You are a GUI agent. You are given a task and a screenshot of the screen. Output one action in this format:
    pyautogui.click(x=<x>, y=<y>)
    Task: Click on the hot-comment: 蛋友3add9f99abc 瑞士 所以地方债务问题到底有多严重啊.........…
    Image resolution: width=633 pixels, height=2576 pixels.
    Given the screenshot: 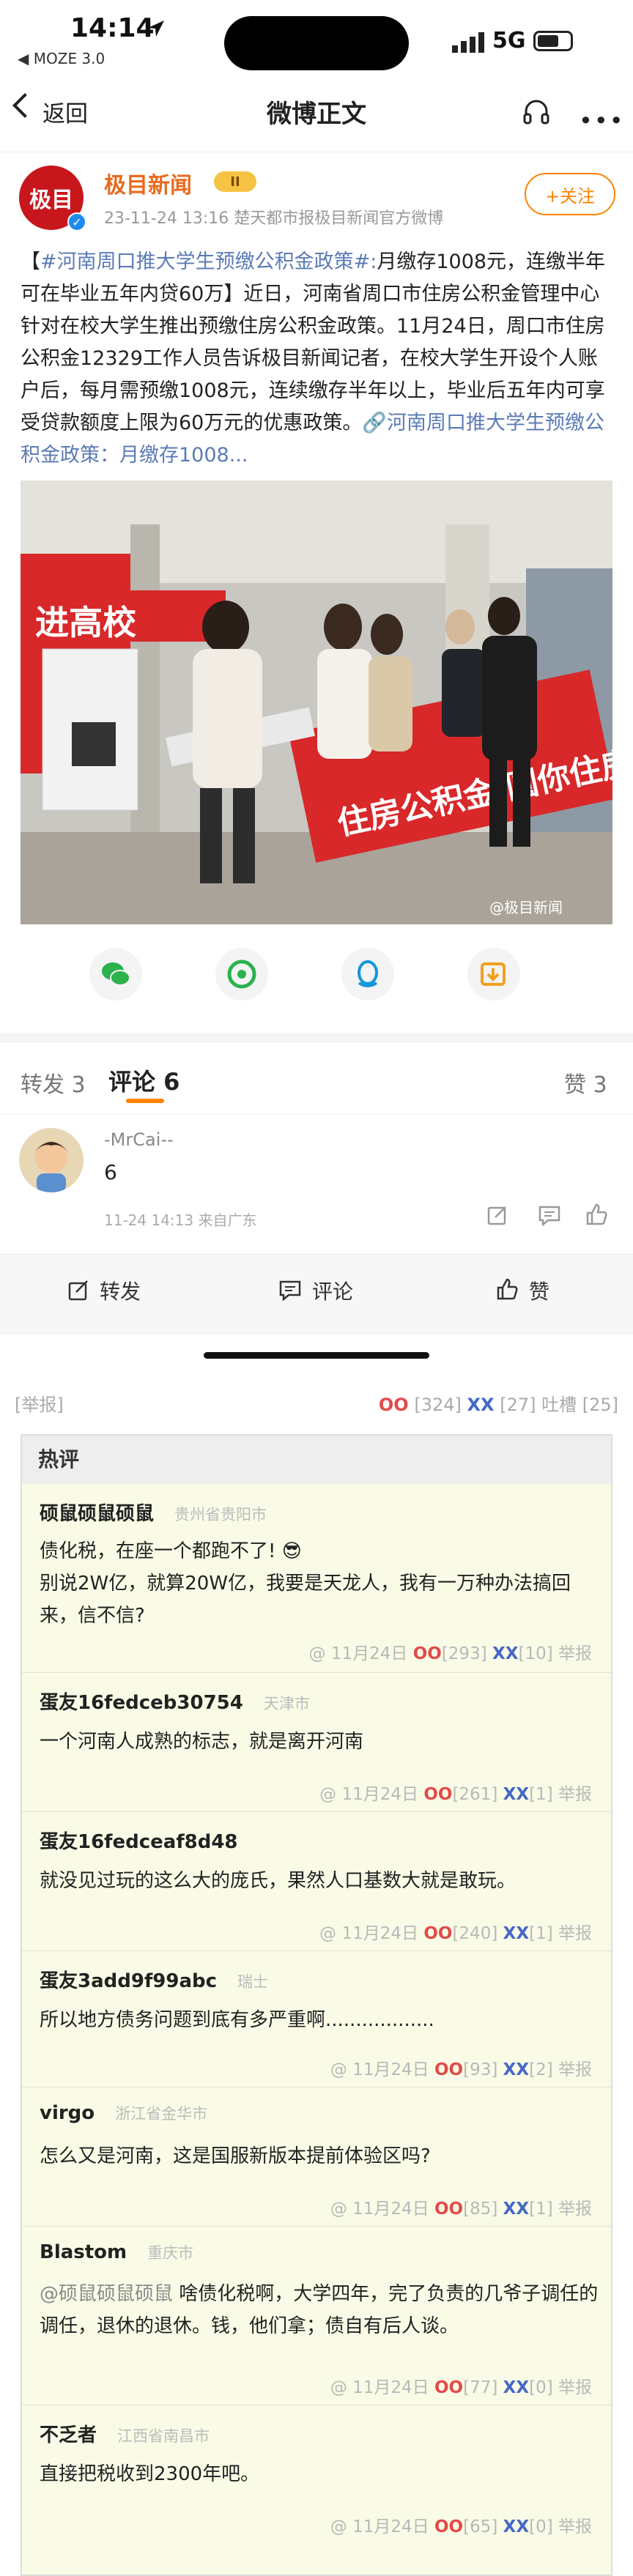 What is the action you would take?
    pyautogui.click(x=316, y=2019)
    